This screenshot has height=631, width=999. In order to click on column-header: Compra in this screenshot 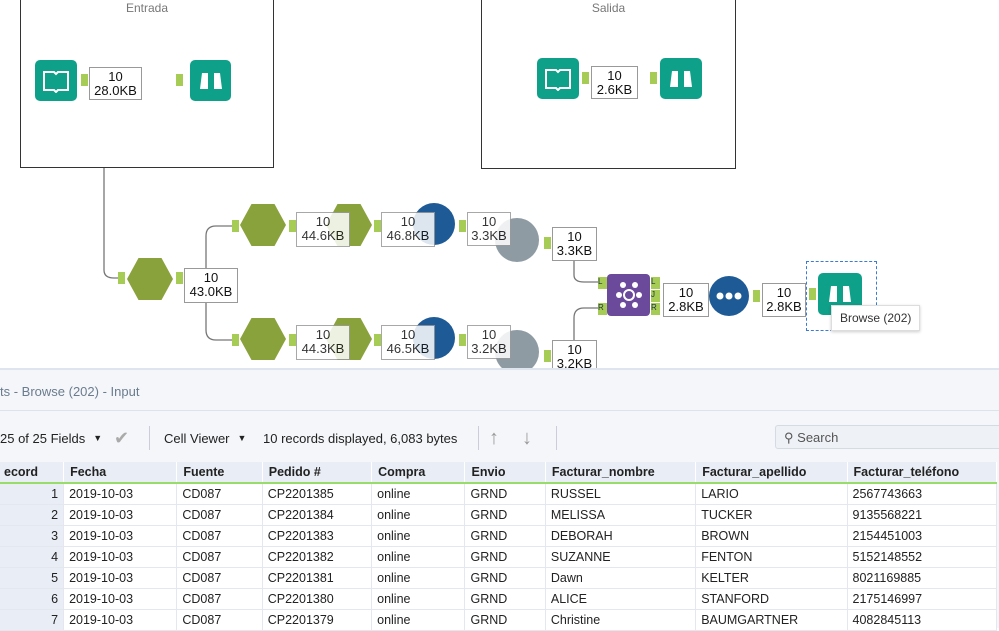, I will do `click(418, 473)`.